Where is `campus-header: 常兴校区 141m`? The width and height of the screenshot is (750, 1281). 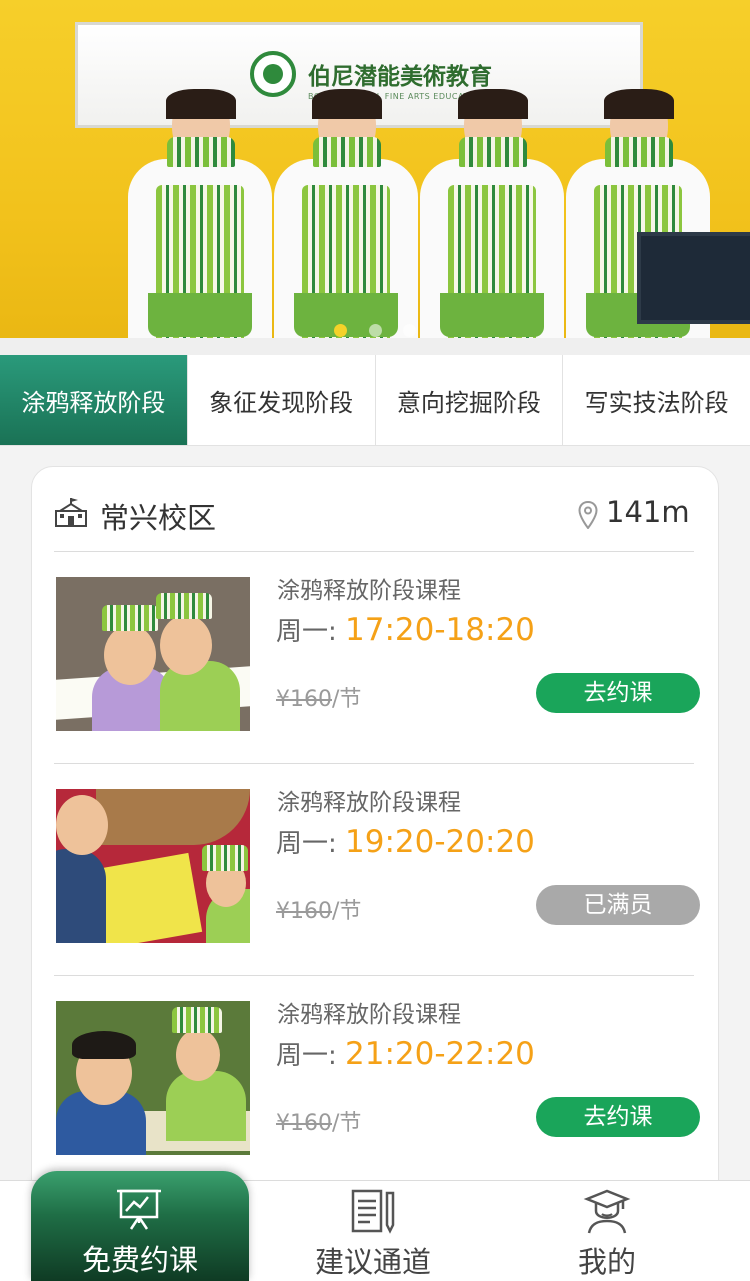 campus-header: 常兴校区 141m is located at coordinates (374, 509).